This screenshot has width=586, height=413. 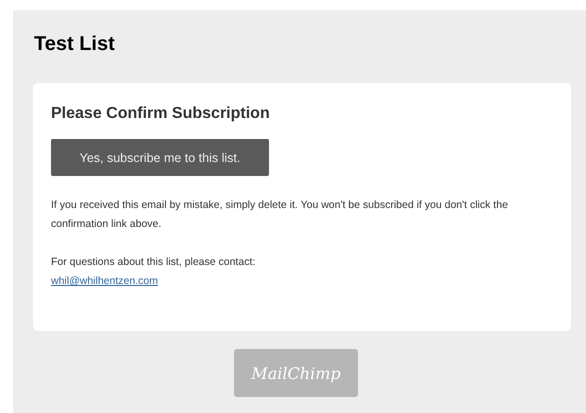 I want to click on notice-text: If you received this email by mistake, simply delete it. You won't be subscribed if you don't click the confirmation link above., so click(x=280, y=215).